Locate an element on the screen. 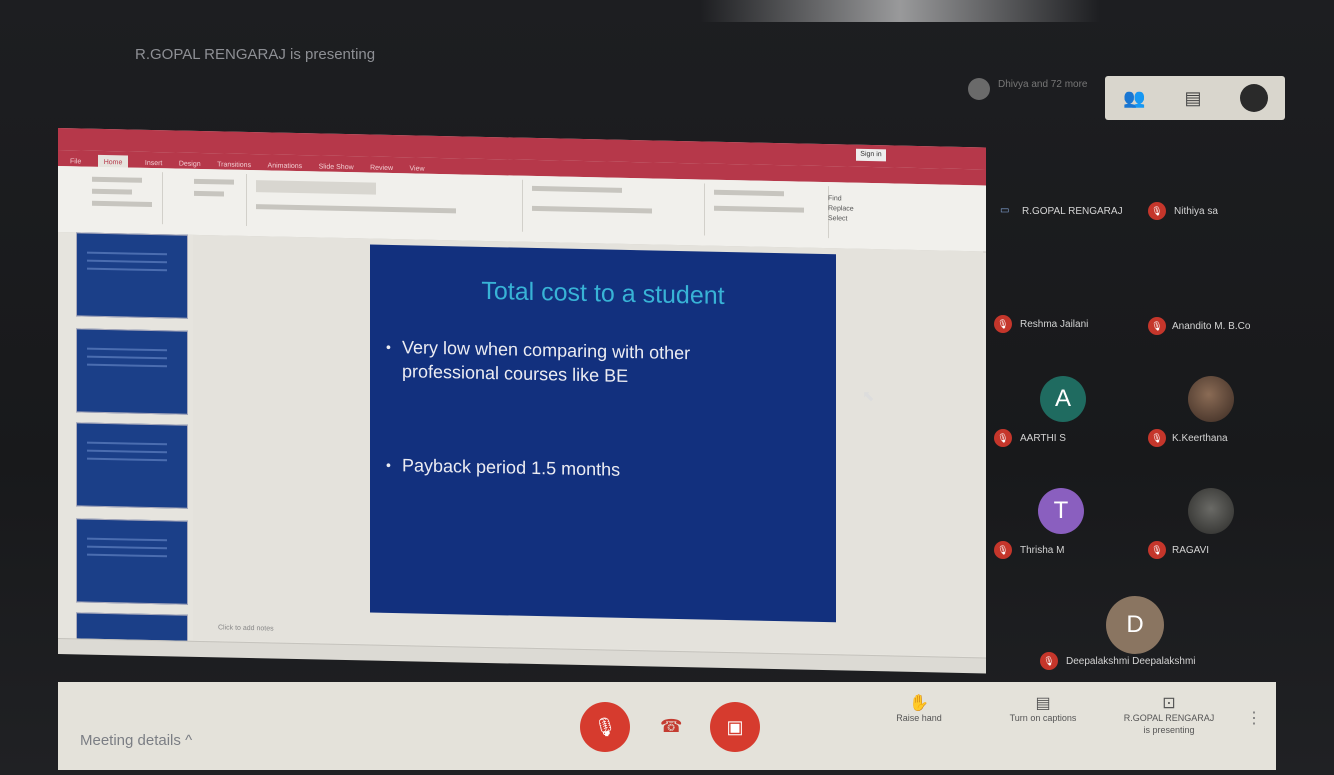  hang-up-button: ☎ is located at coordinates (671, 726).